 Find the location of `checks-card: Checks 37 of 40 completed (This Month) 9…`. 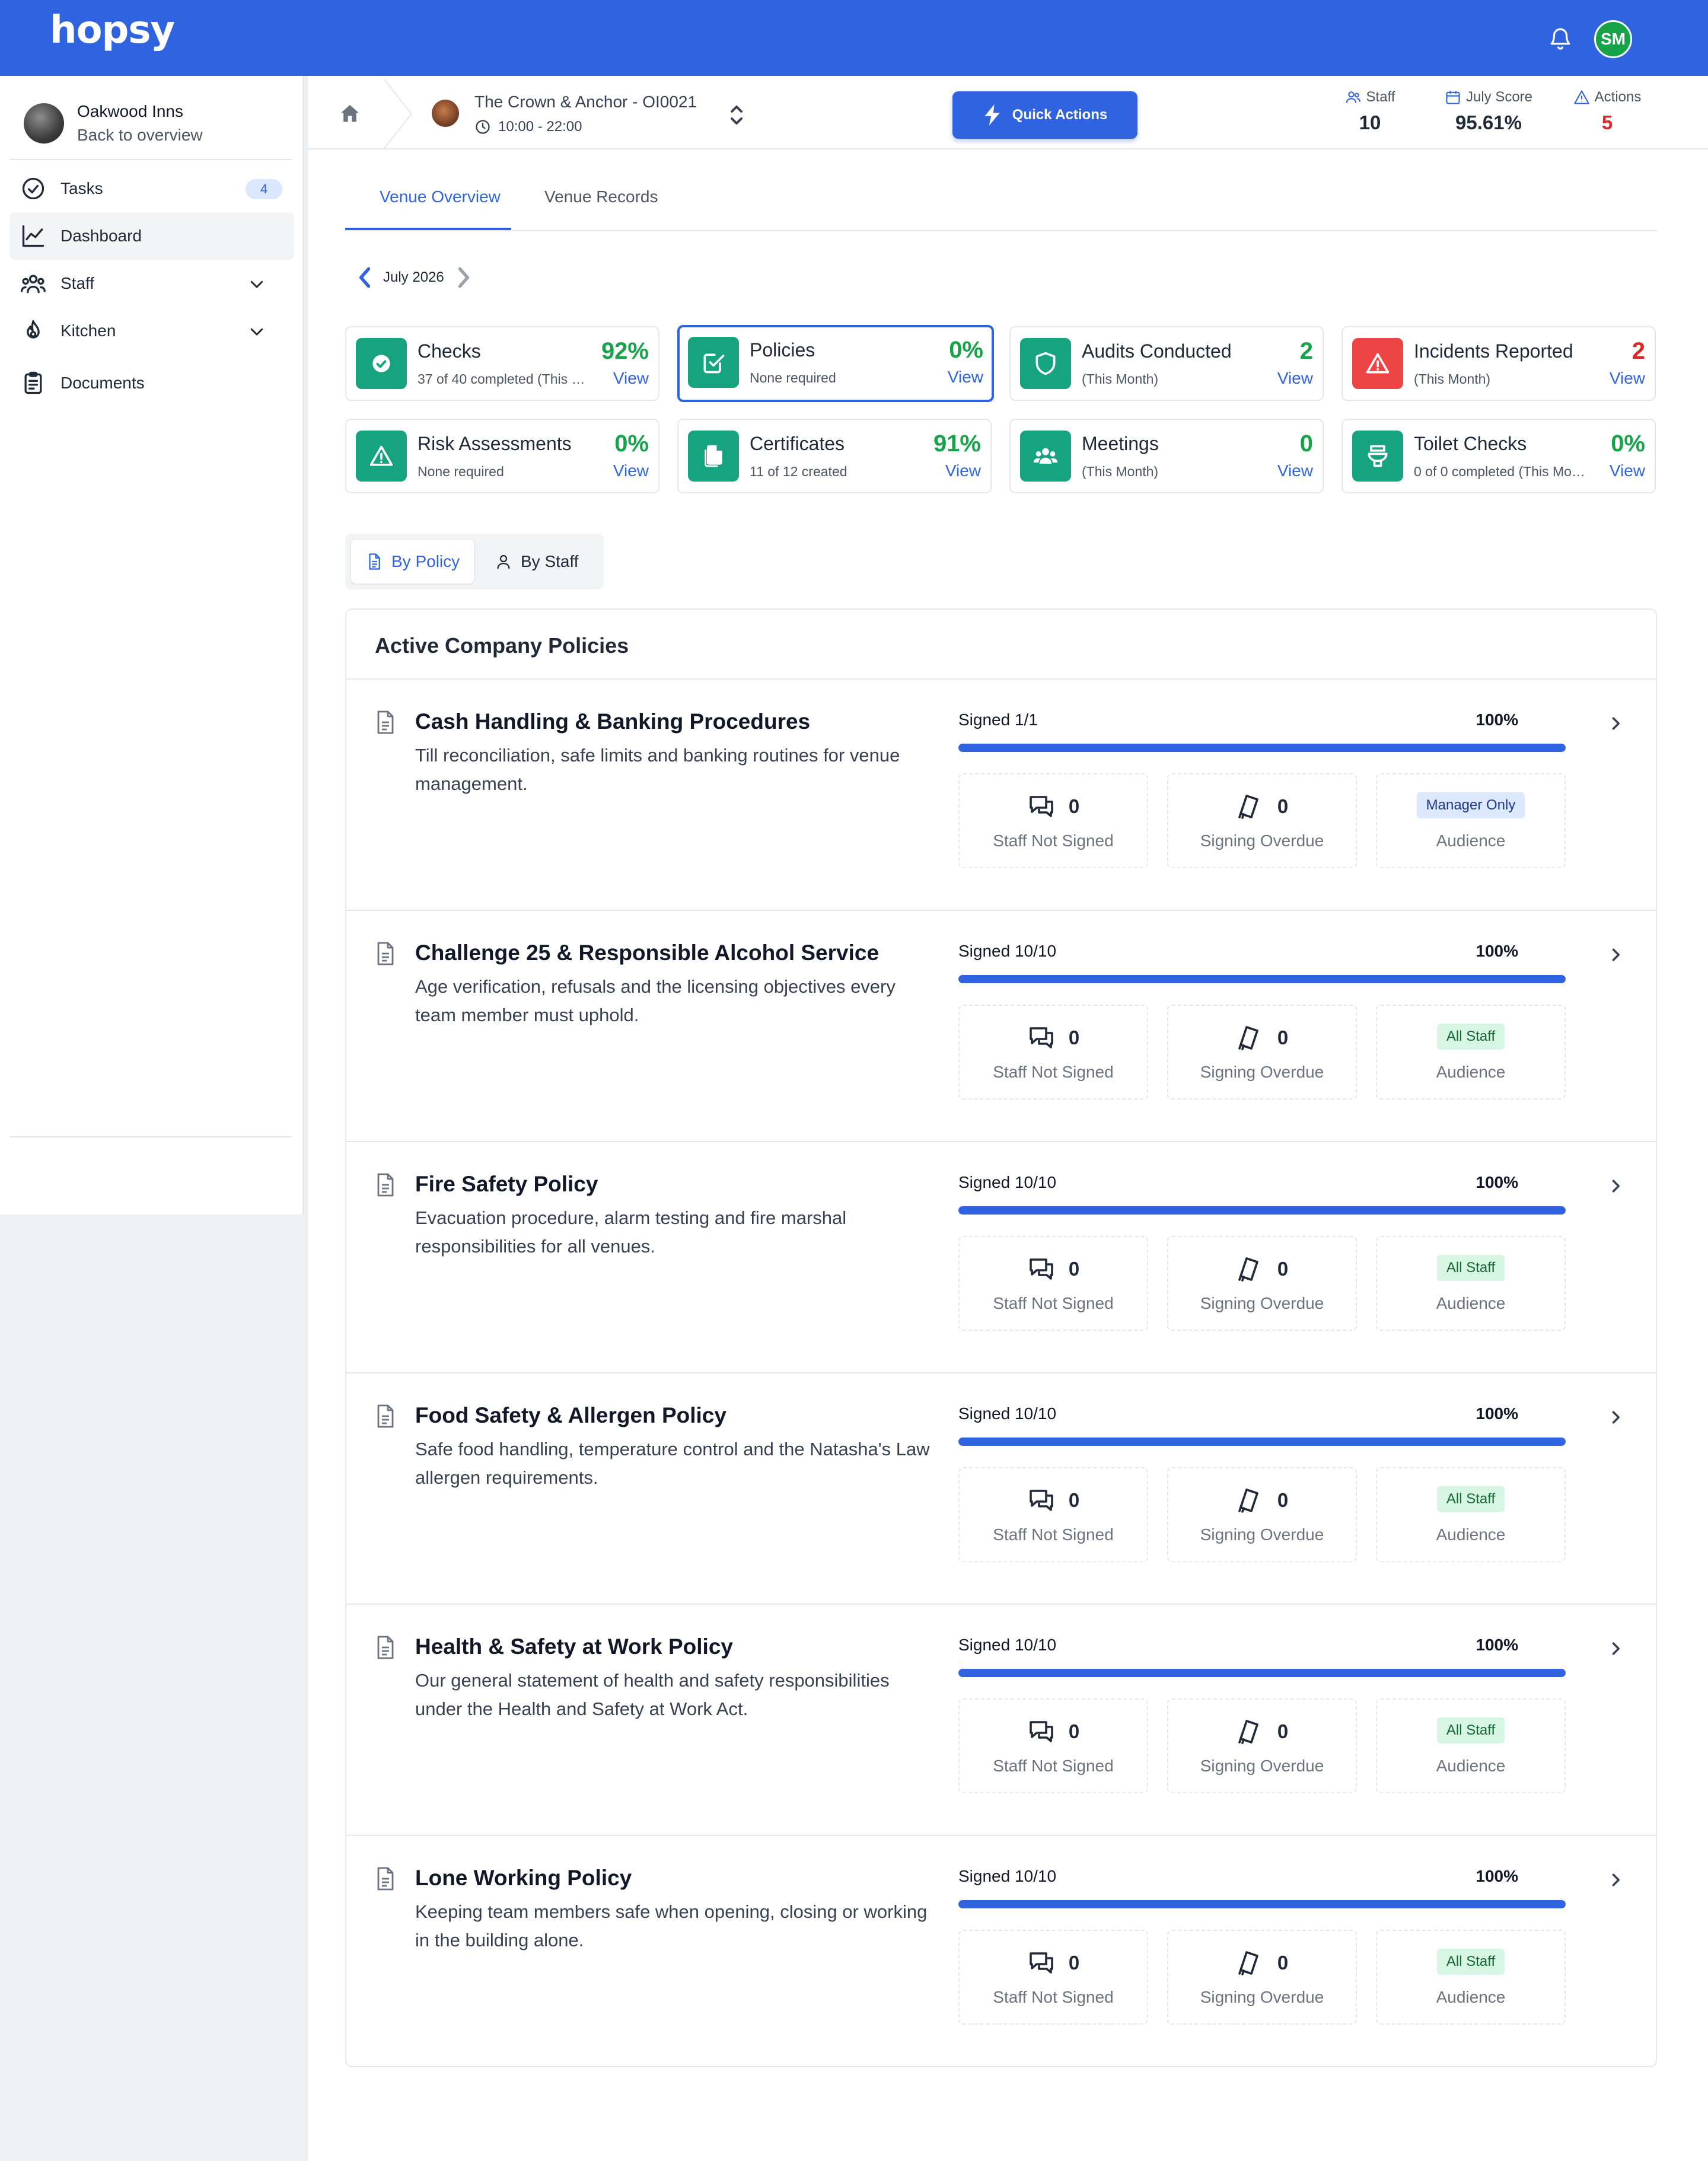

checks-card: Checks 37 of 40 completed (This Month) 9… is located at coordinates (502, 363).